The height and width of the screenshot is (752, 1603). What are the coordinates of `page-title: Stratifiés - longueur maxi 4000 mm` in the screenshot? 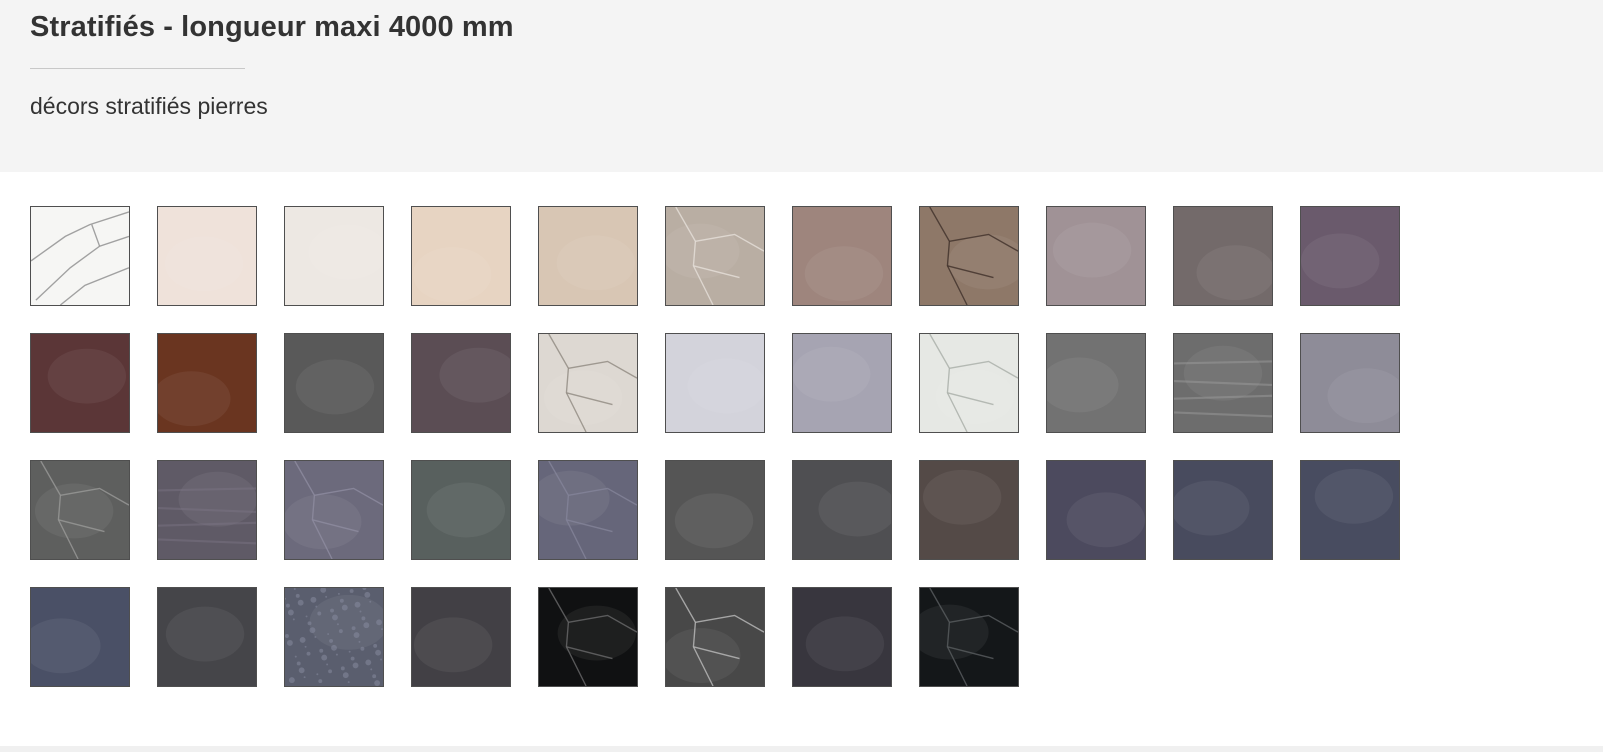 It's located at (272, 27).